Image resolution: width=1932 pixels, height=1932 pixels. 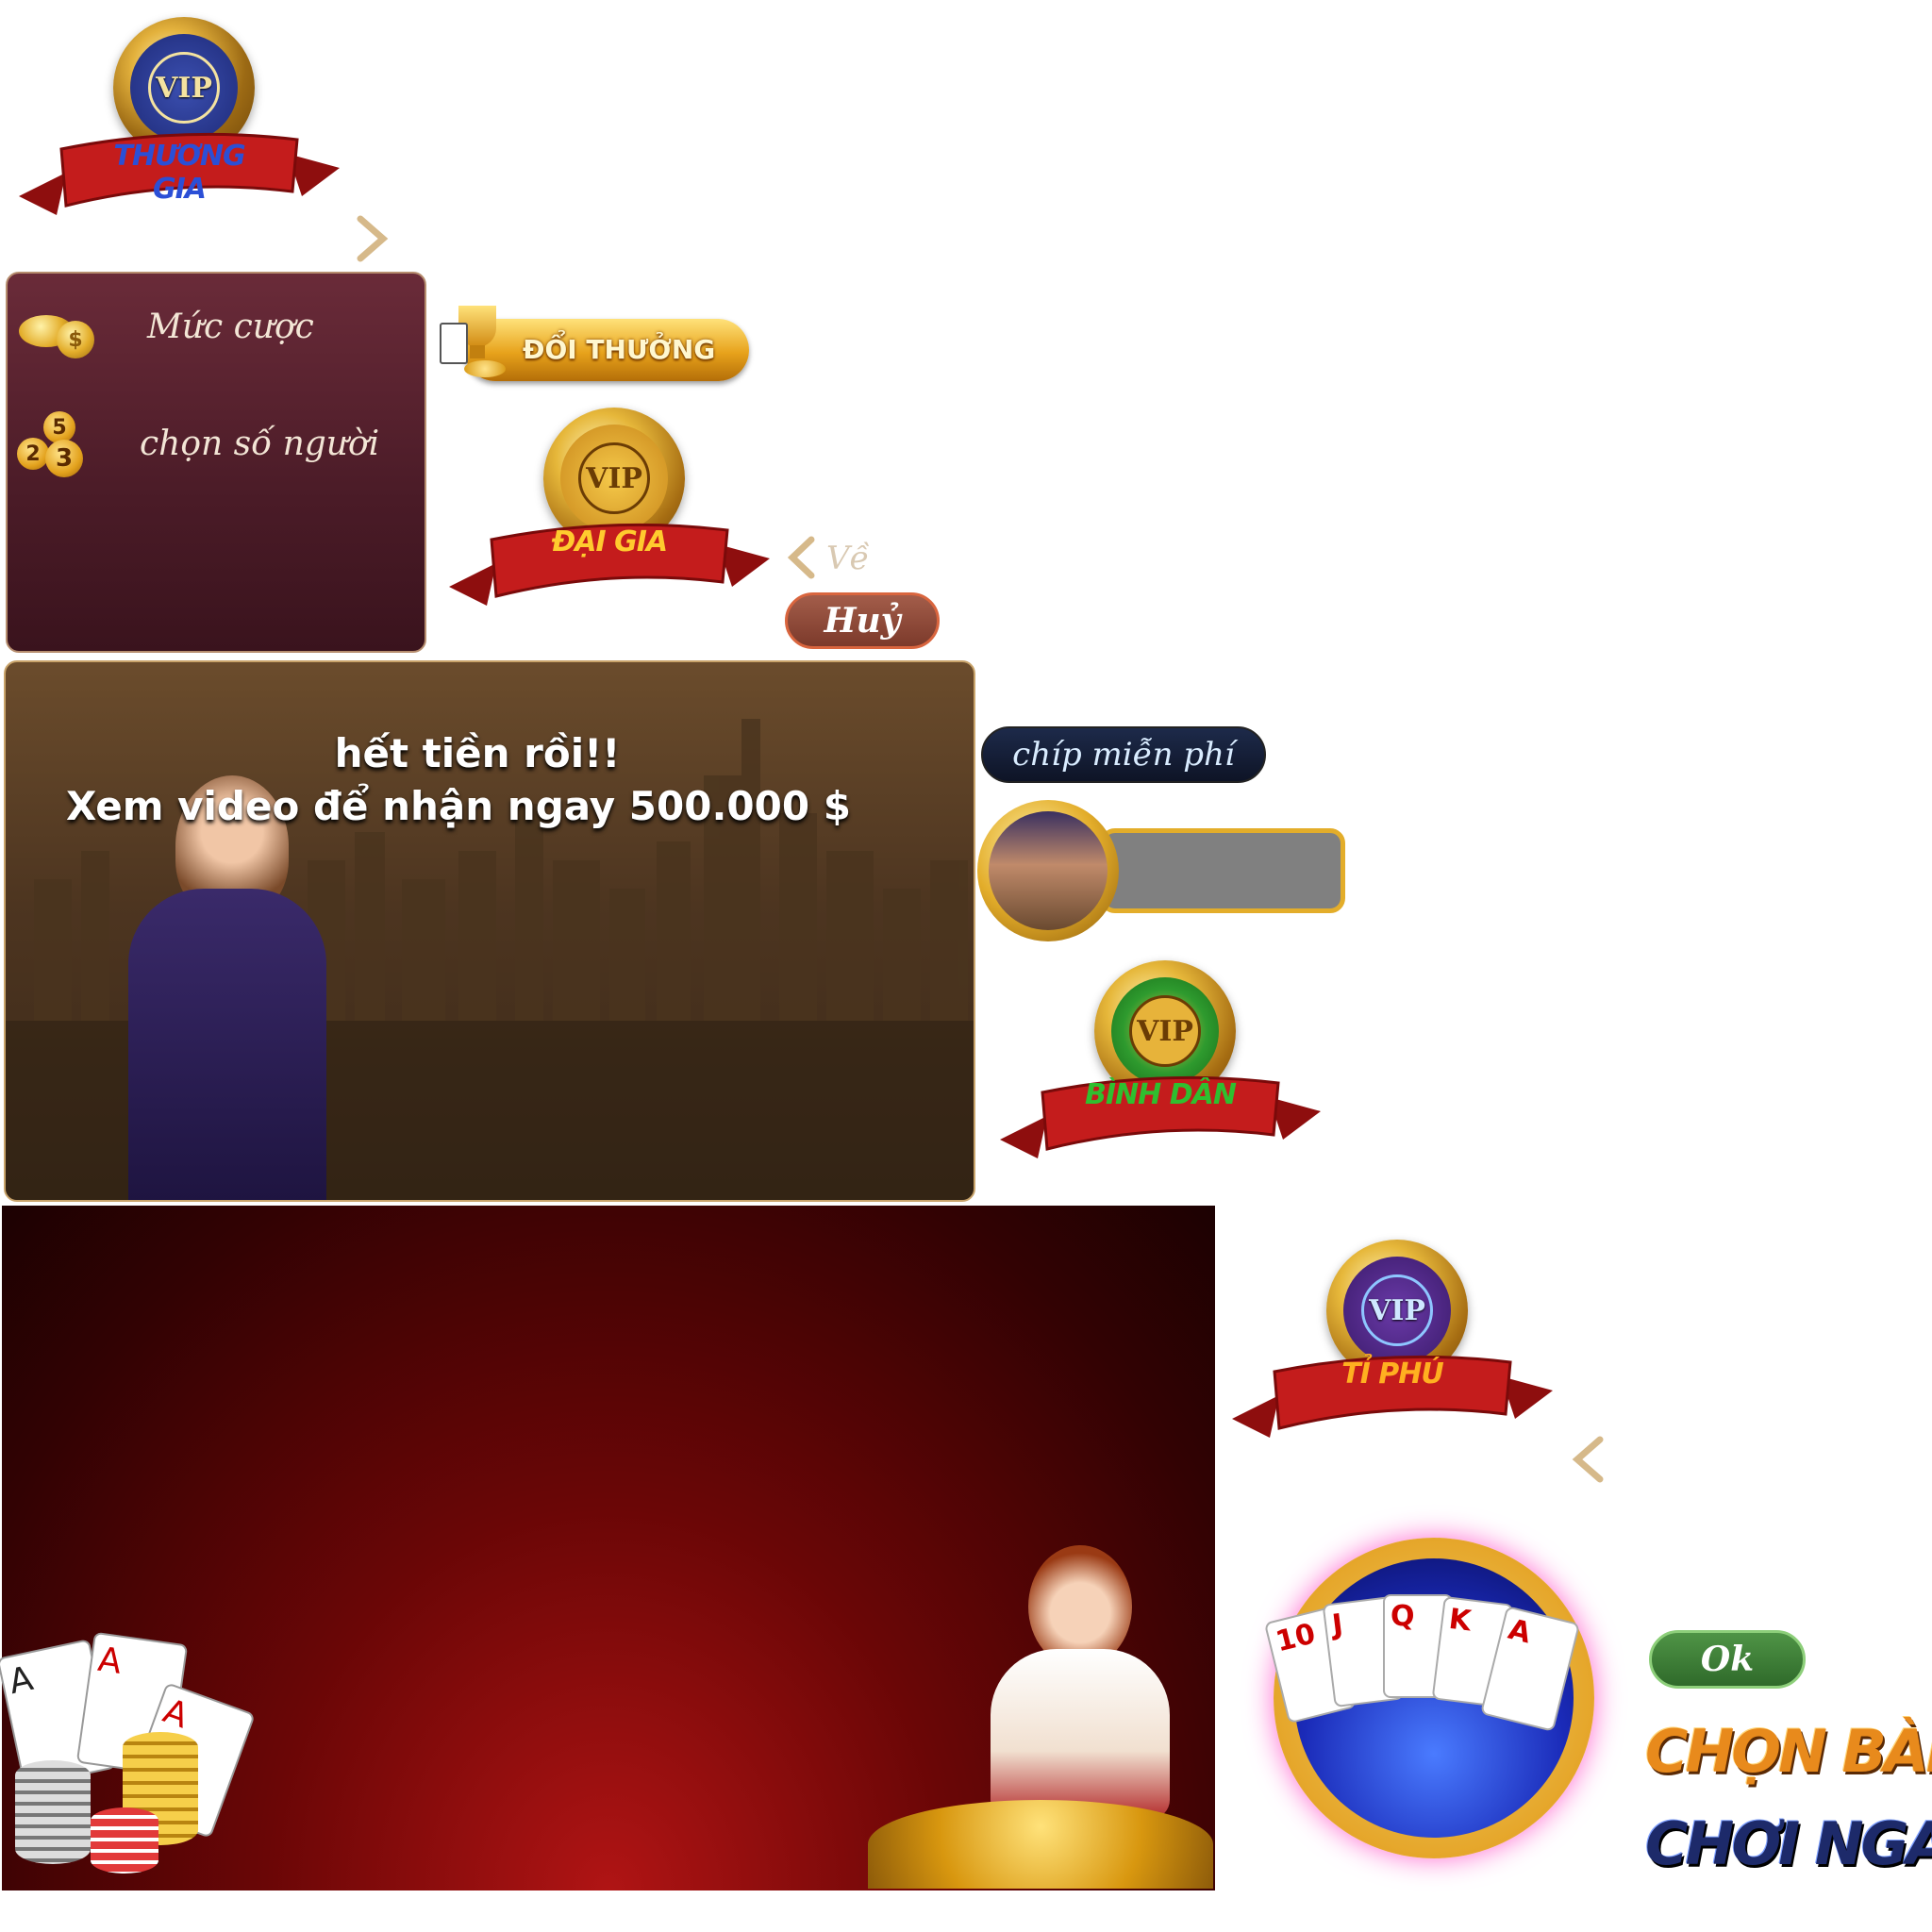 I want to click on avatar, so click(x=1048, y=871).